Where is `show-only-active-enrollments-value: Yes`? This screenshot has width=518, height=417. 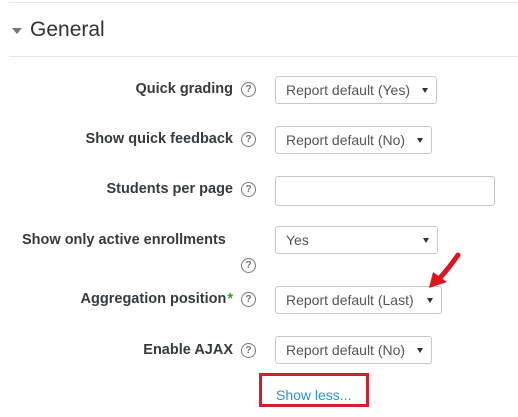 show-only-active-enrollments-value: Yes is located at coordinates (297, 240).